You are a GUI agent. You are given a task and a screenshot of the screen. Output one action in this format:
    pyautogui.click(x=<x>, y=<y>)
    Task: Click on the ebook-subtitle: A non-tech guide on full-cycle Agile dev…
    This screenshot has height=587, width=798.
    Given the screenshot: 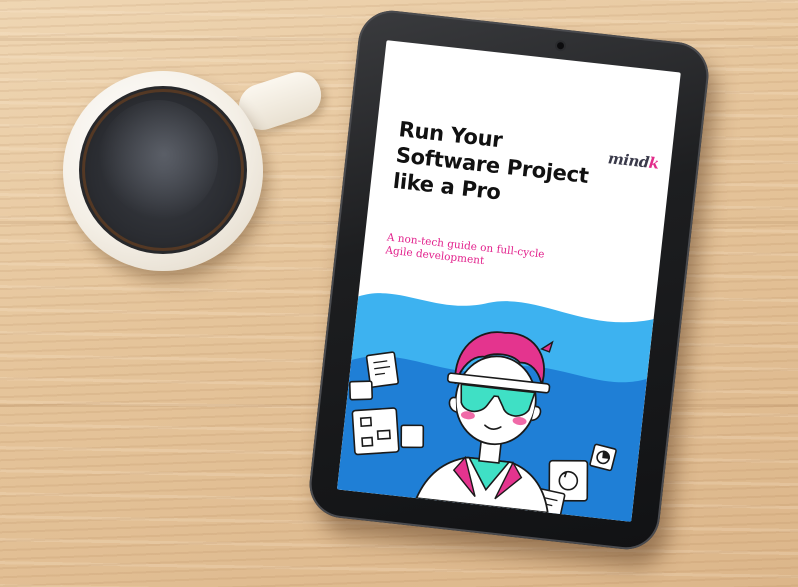 What is the action you would take?
    pyautogui.click(x=486, y=255)
    